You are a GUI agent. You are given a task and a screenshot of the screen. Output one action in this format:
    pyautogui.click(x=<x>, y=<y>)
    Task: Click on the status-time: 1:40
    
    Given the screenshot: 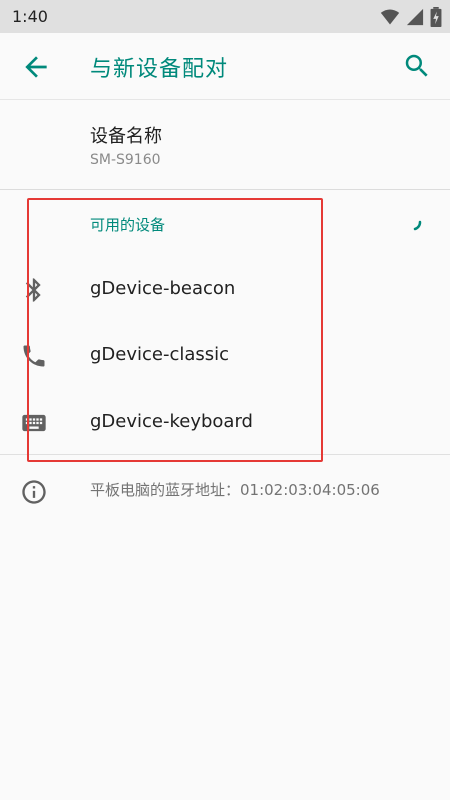 What is the action you would take?
    pyautogui.click(x=30, y=16)
    